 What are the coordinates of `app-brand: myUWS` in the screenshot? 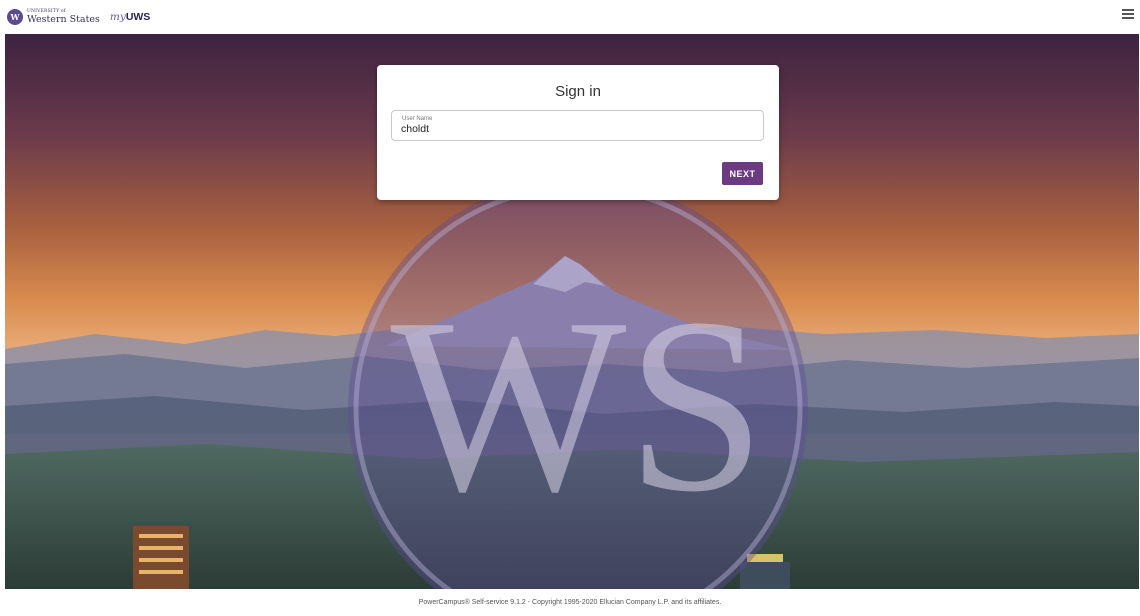 It's located at (130, 17).